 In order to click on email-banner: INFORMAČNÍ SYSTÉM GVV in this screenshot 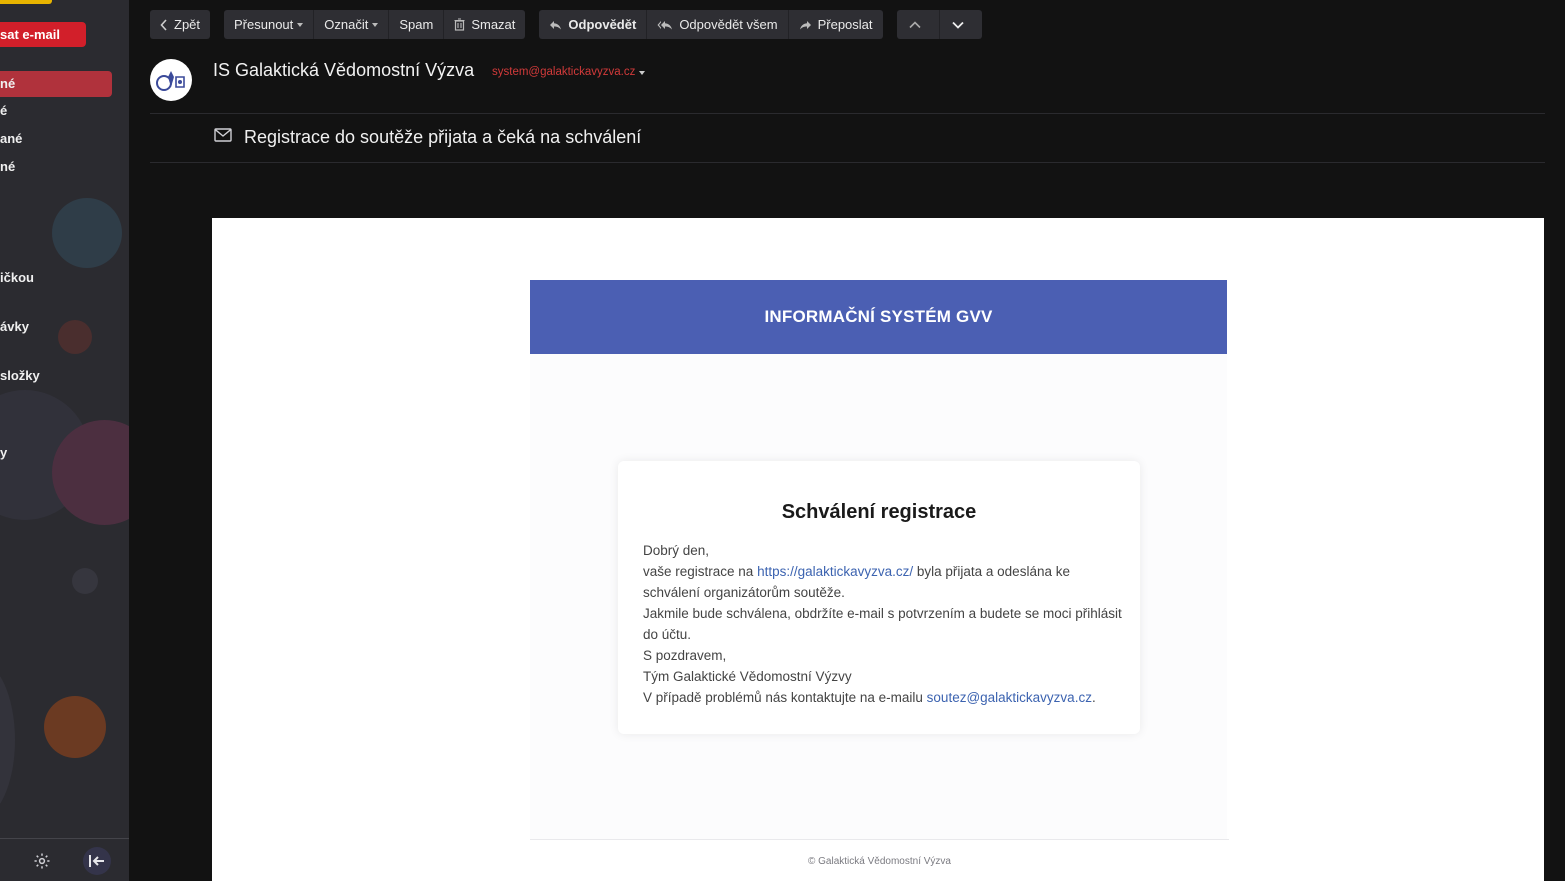, I will do `click(878, 317)`.